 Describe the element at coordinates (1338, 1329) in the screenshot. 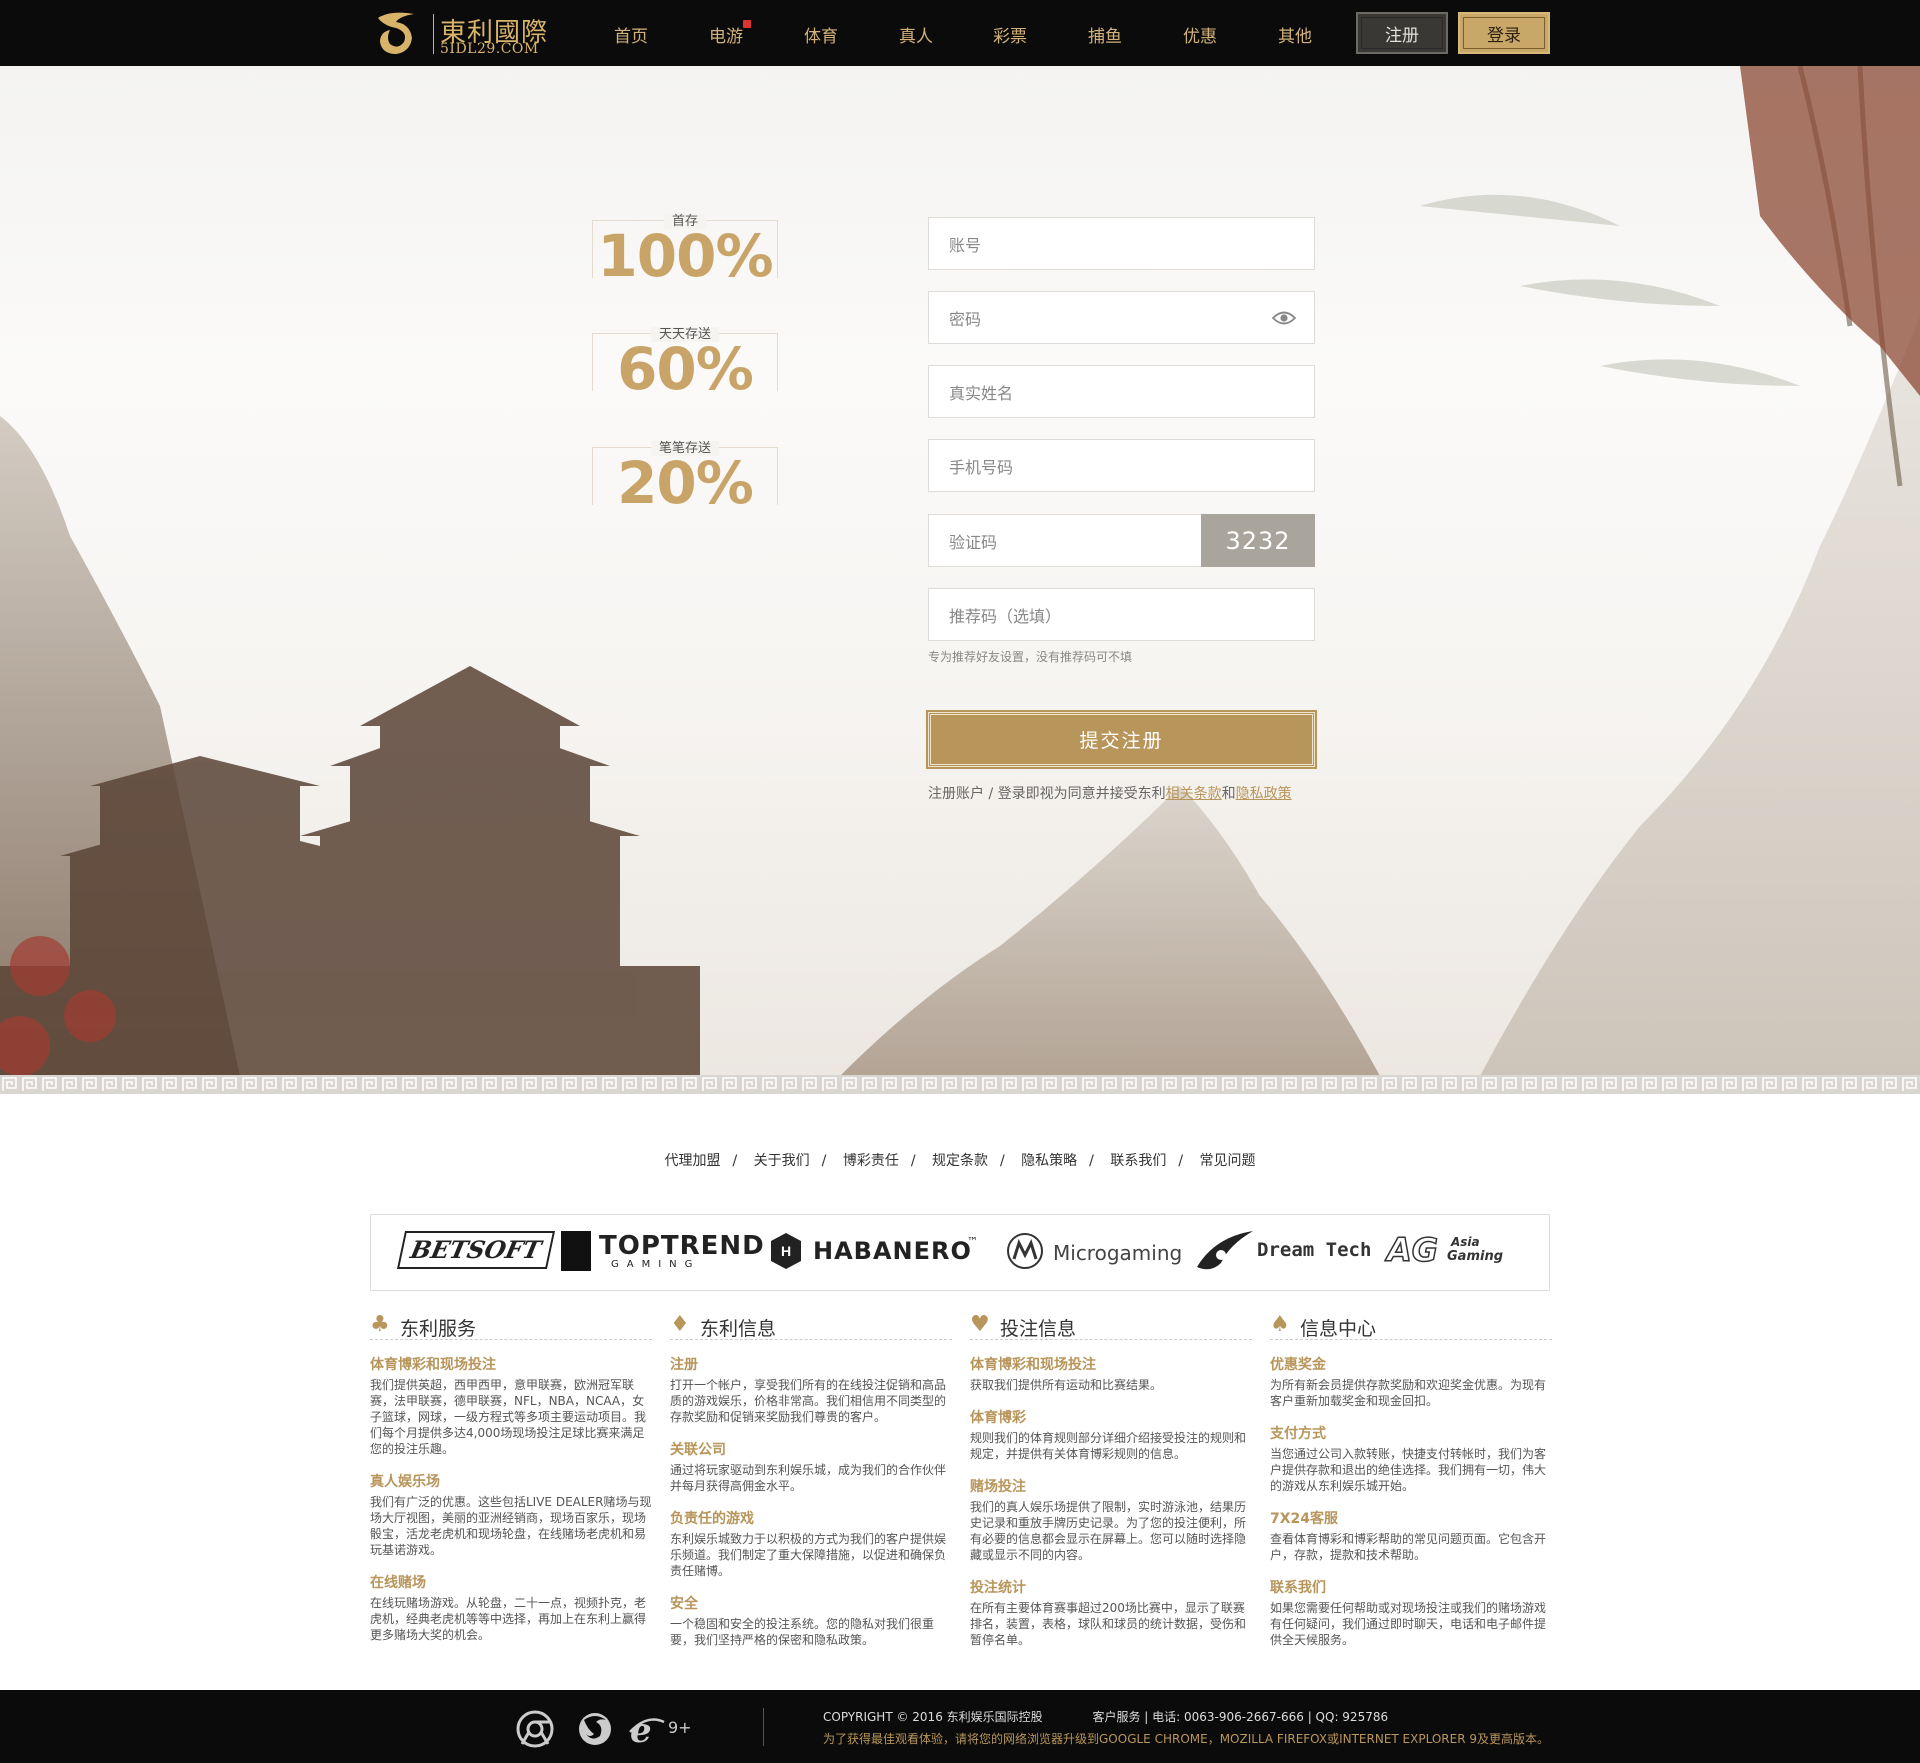

I see `column-title: 信息中心` at that location.